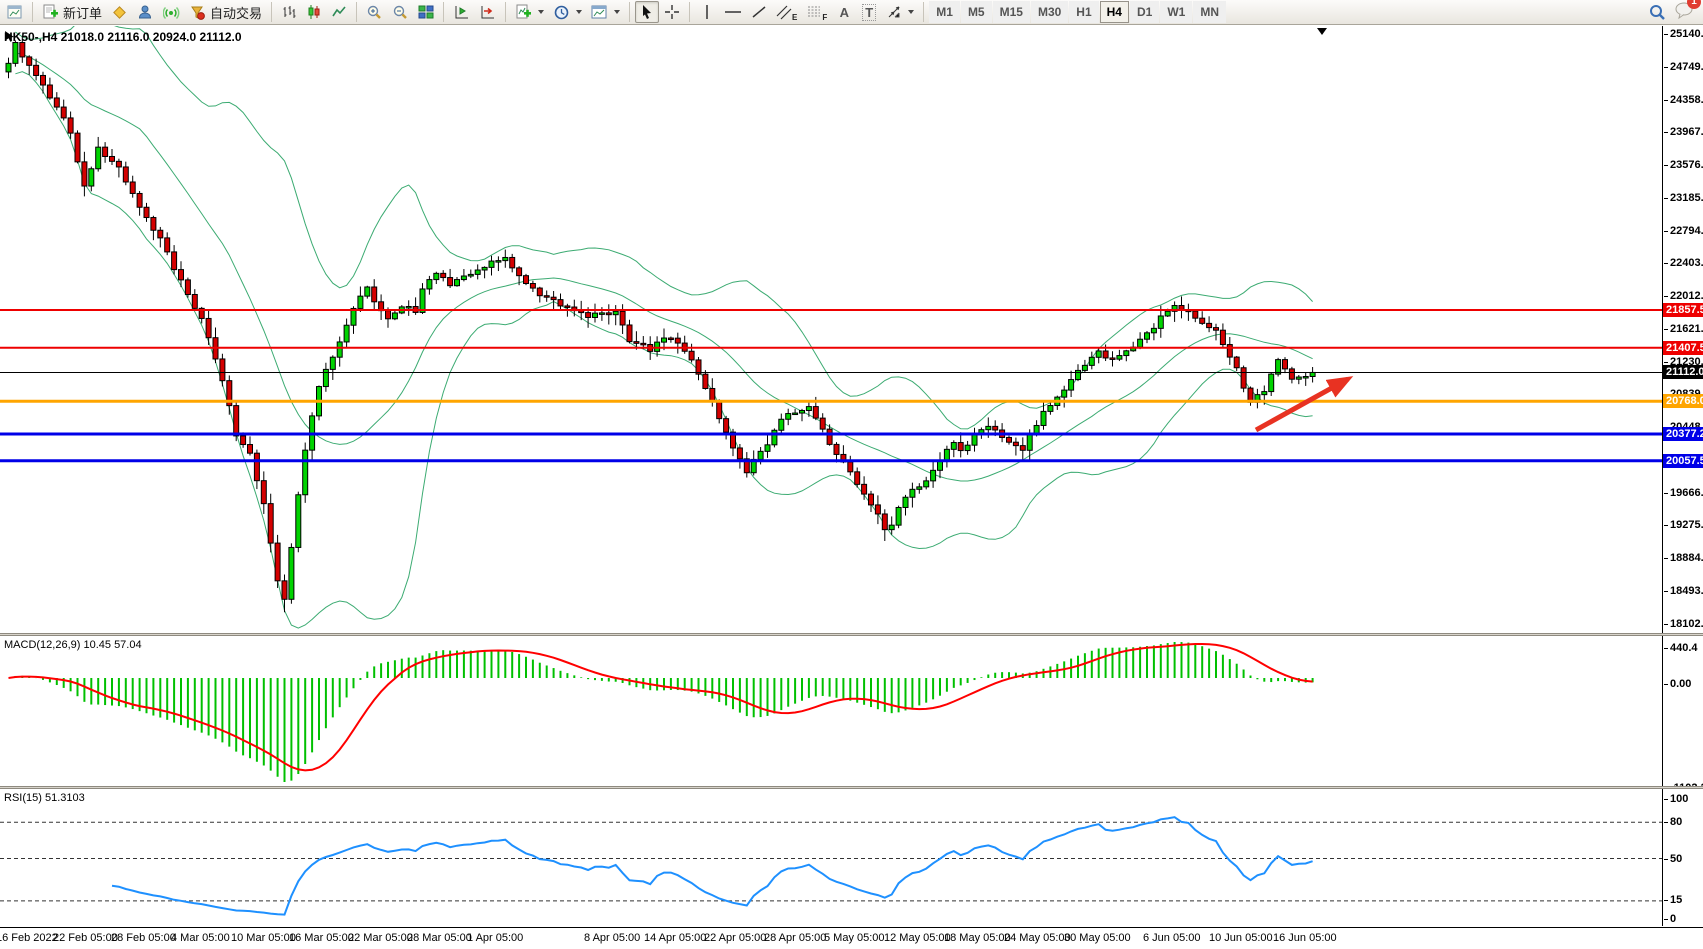 This screenshot has width=1703, height=949. I want to click on zoom-out-button, so click(400, 12).